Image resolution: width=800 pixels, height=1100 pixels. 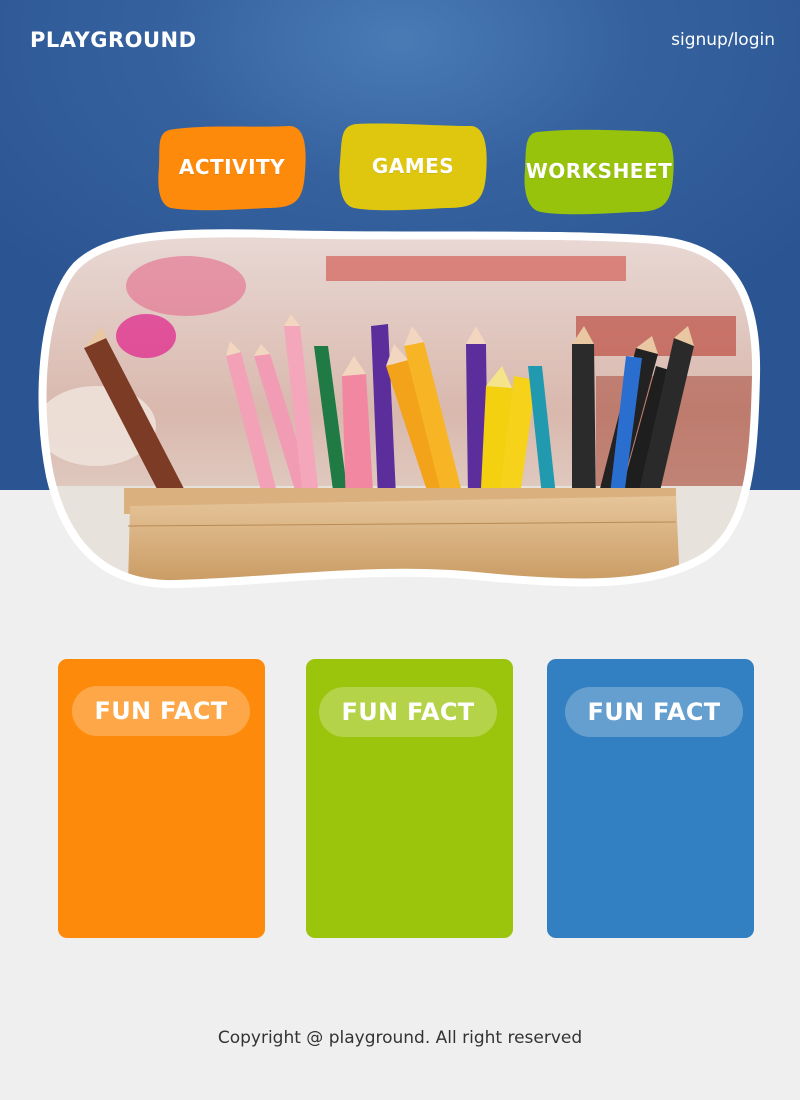 I want to click on nav-games-button: GAMES, so click(x=413, y=166).